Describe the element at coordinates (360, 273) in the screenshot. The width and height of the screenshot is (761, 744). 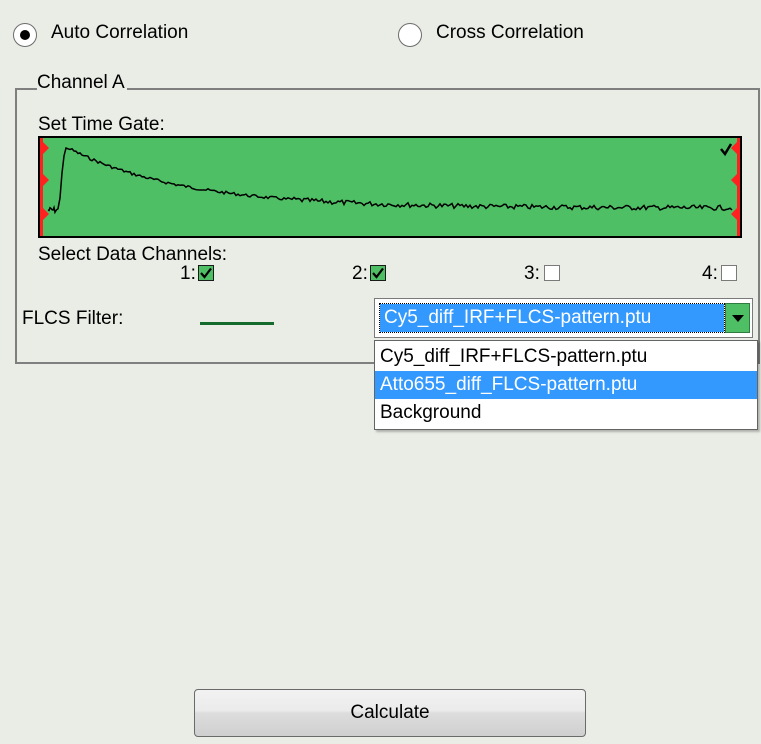
I see `channel-2-label: 2:` at that location.